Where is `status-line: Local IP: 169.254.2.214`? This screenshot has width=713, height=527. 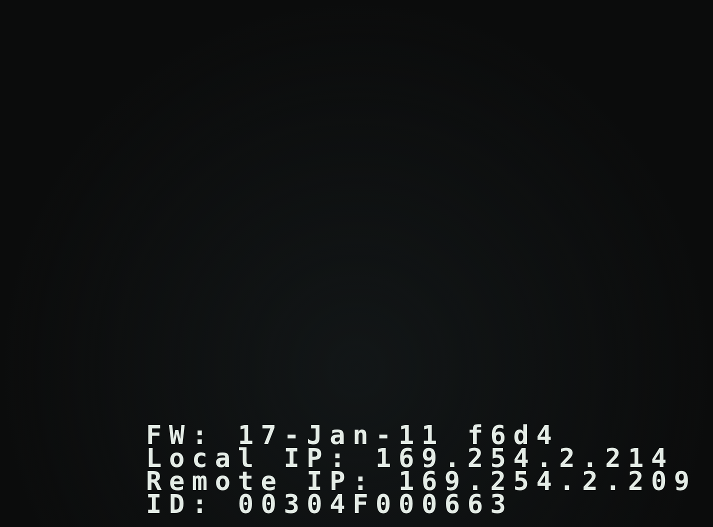 status-line: Local IP: 169.254.2.214 is located at coordinates (410, 459).